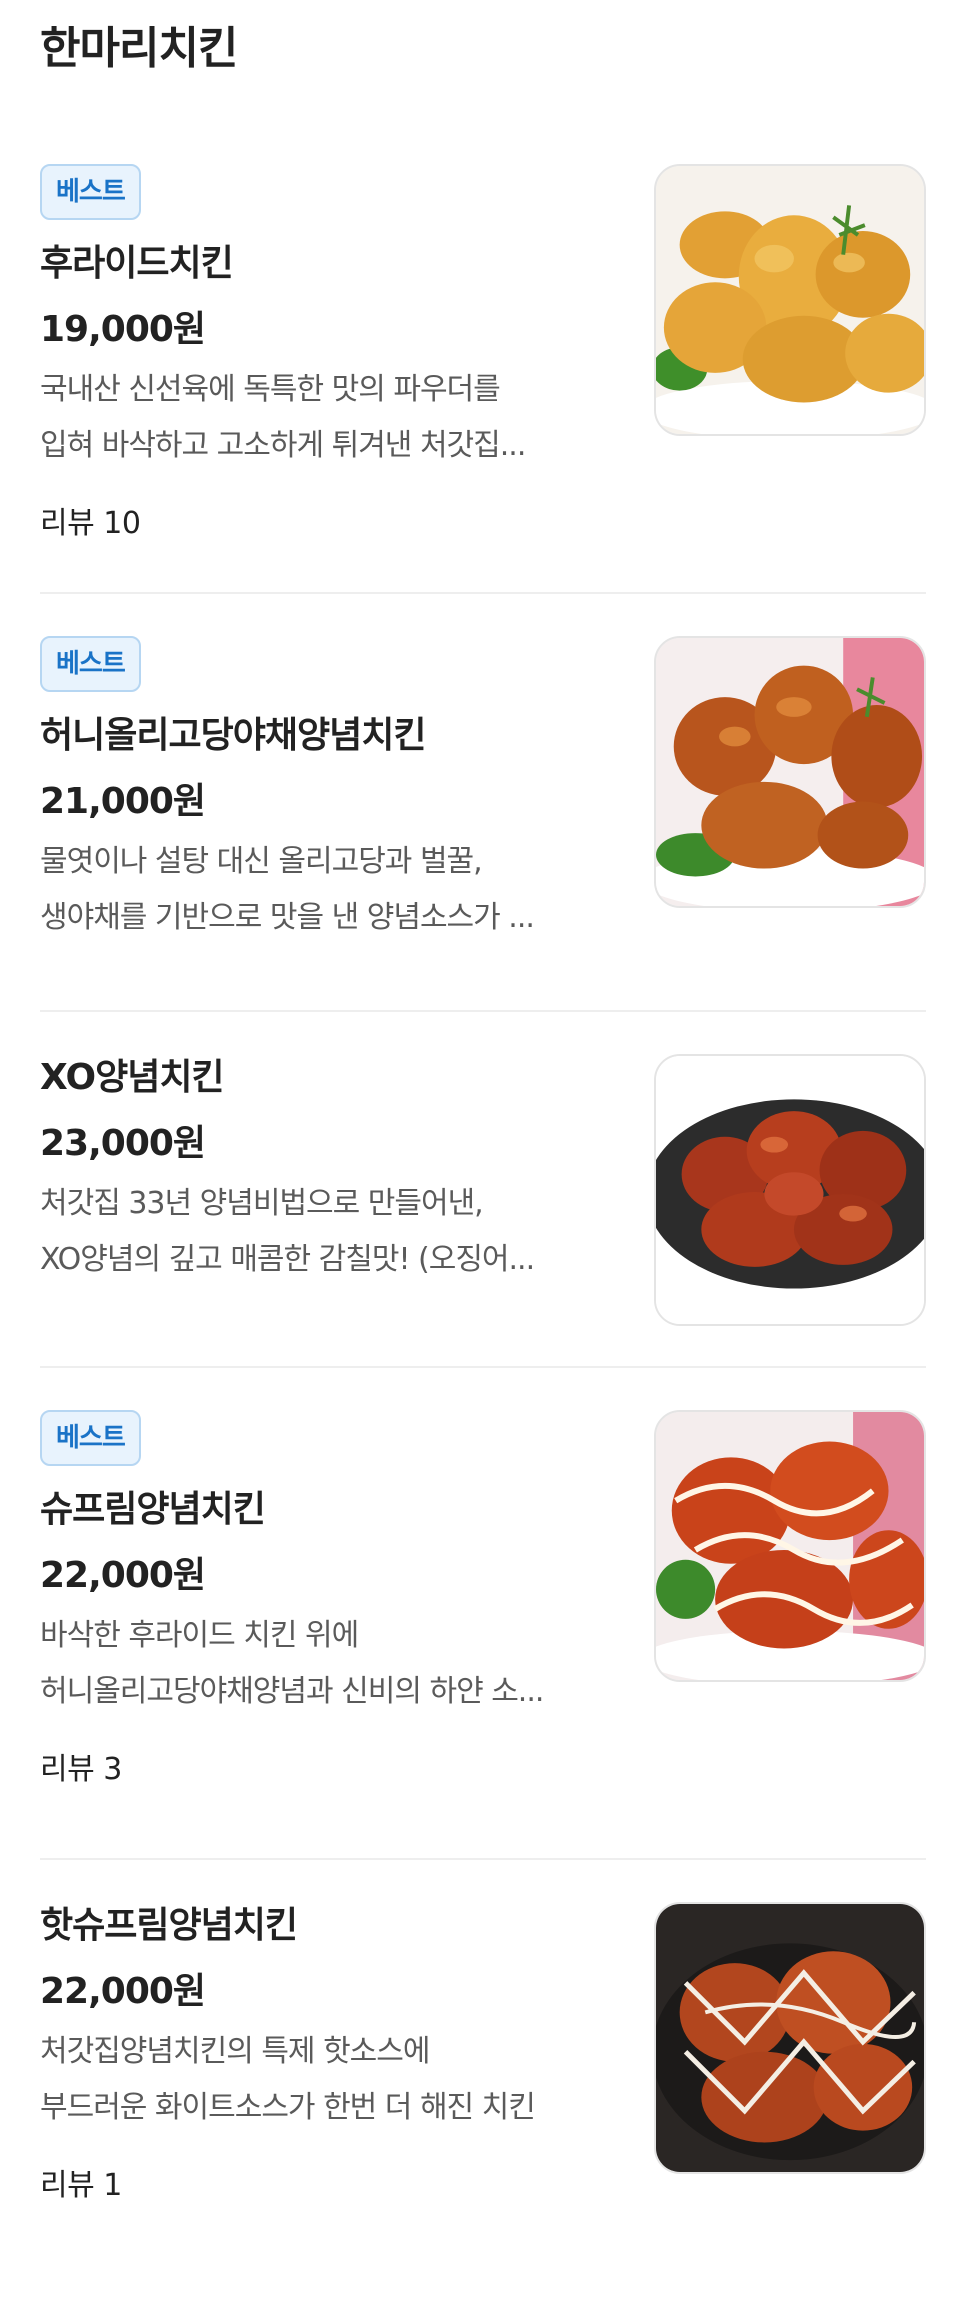  What do you see at coordinates (169, 1925) in the screenshot?
I see `menu-item-name: 핫슈프림양념치킨` at bounding box center [169, 1925].